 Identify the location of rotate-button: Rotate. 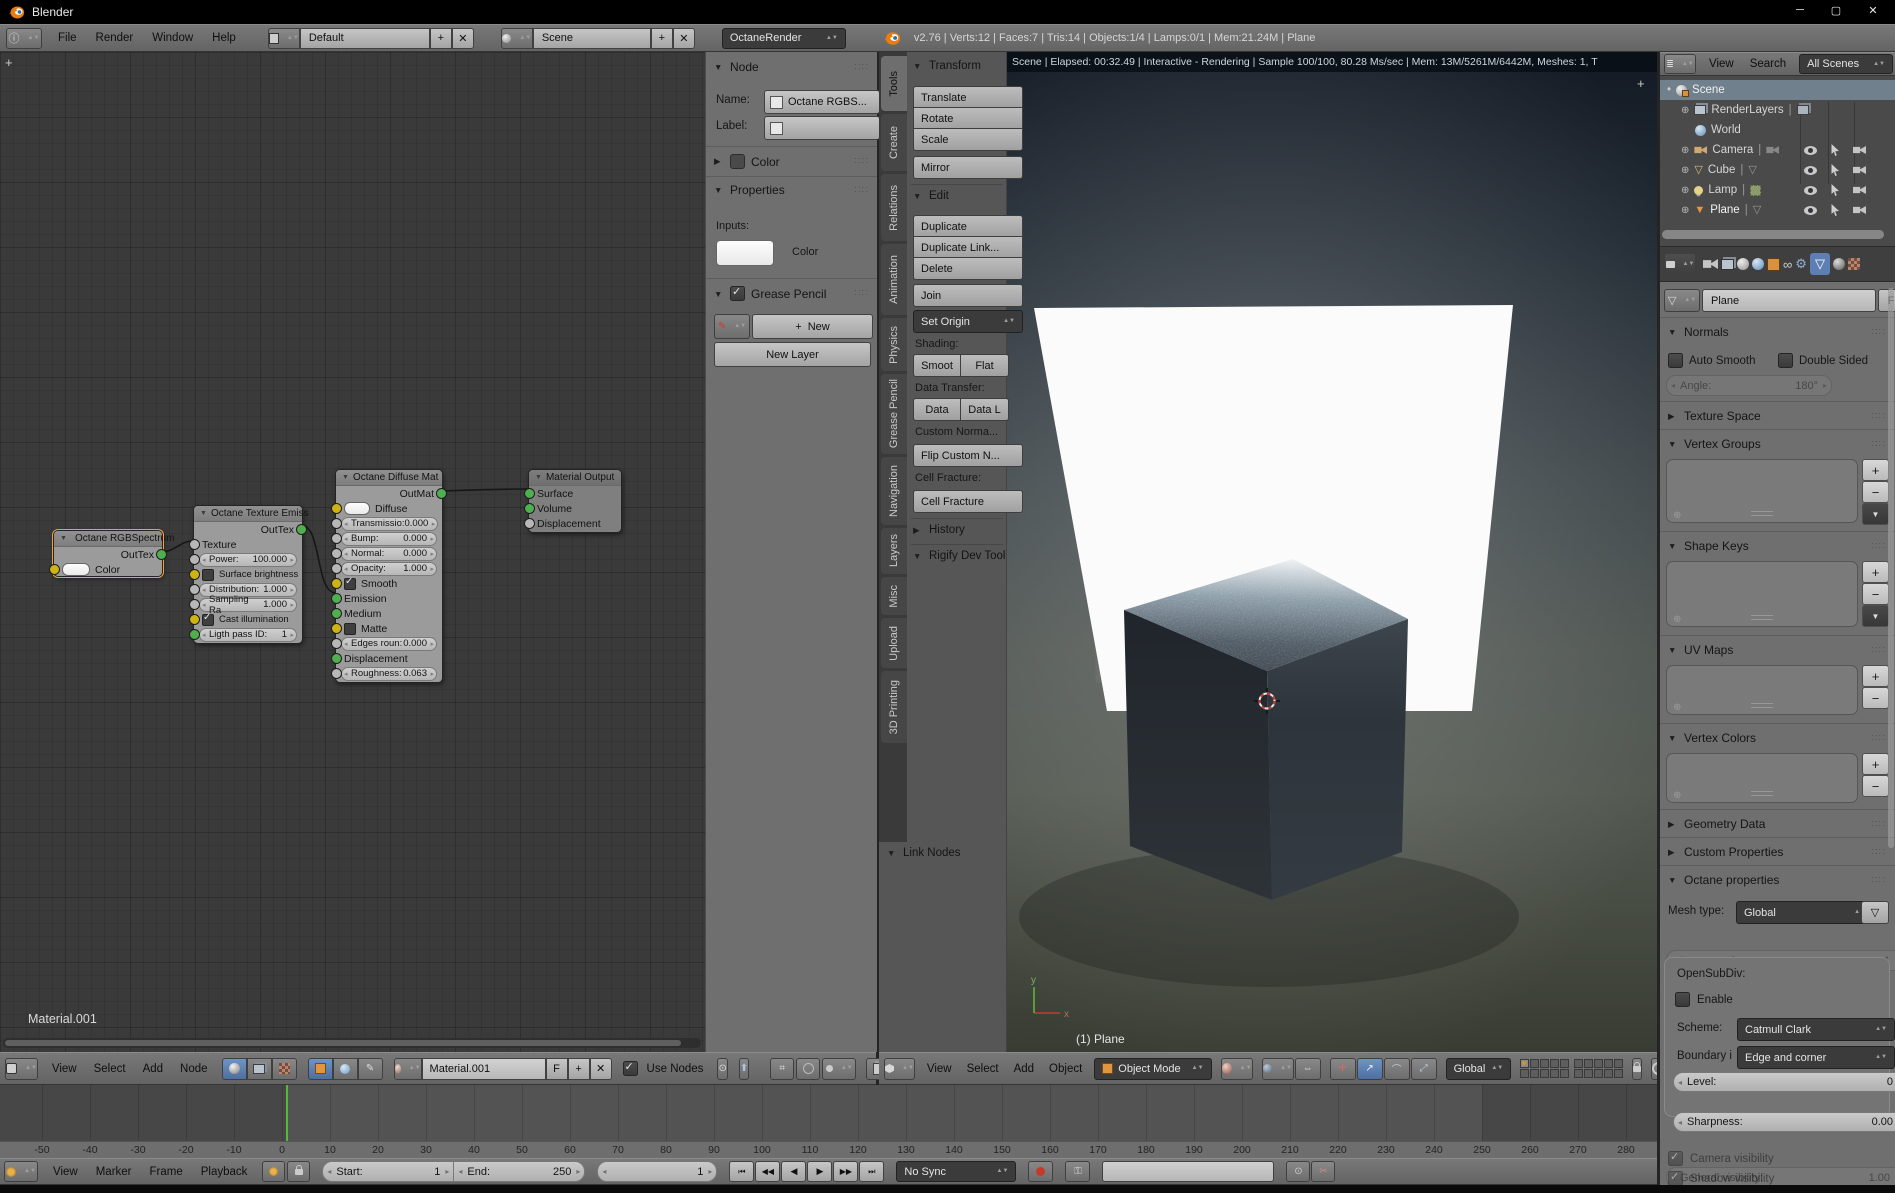
(968, 118).